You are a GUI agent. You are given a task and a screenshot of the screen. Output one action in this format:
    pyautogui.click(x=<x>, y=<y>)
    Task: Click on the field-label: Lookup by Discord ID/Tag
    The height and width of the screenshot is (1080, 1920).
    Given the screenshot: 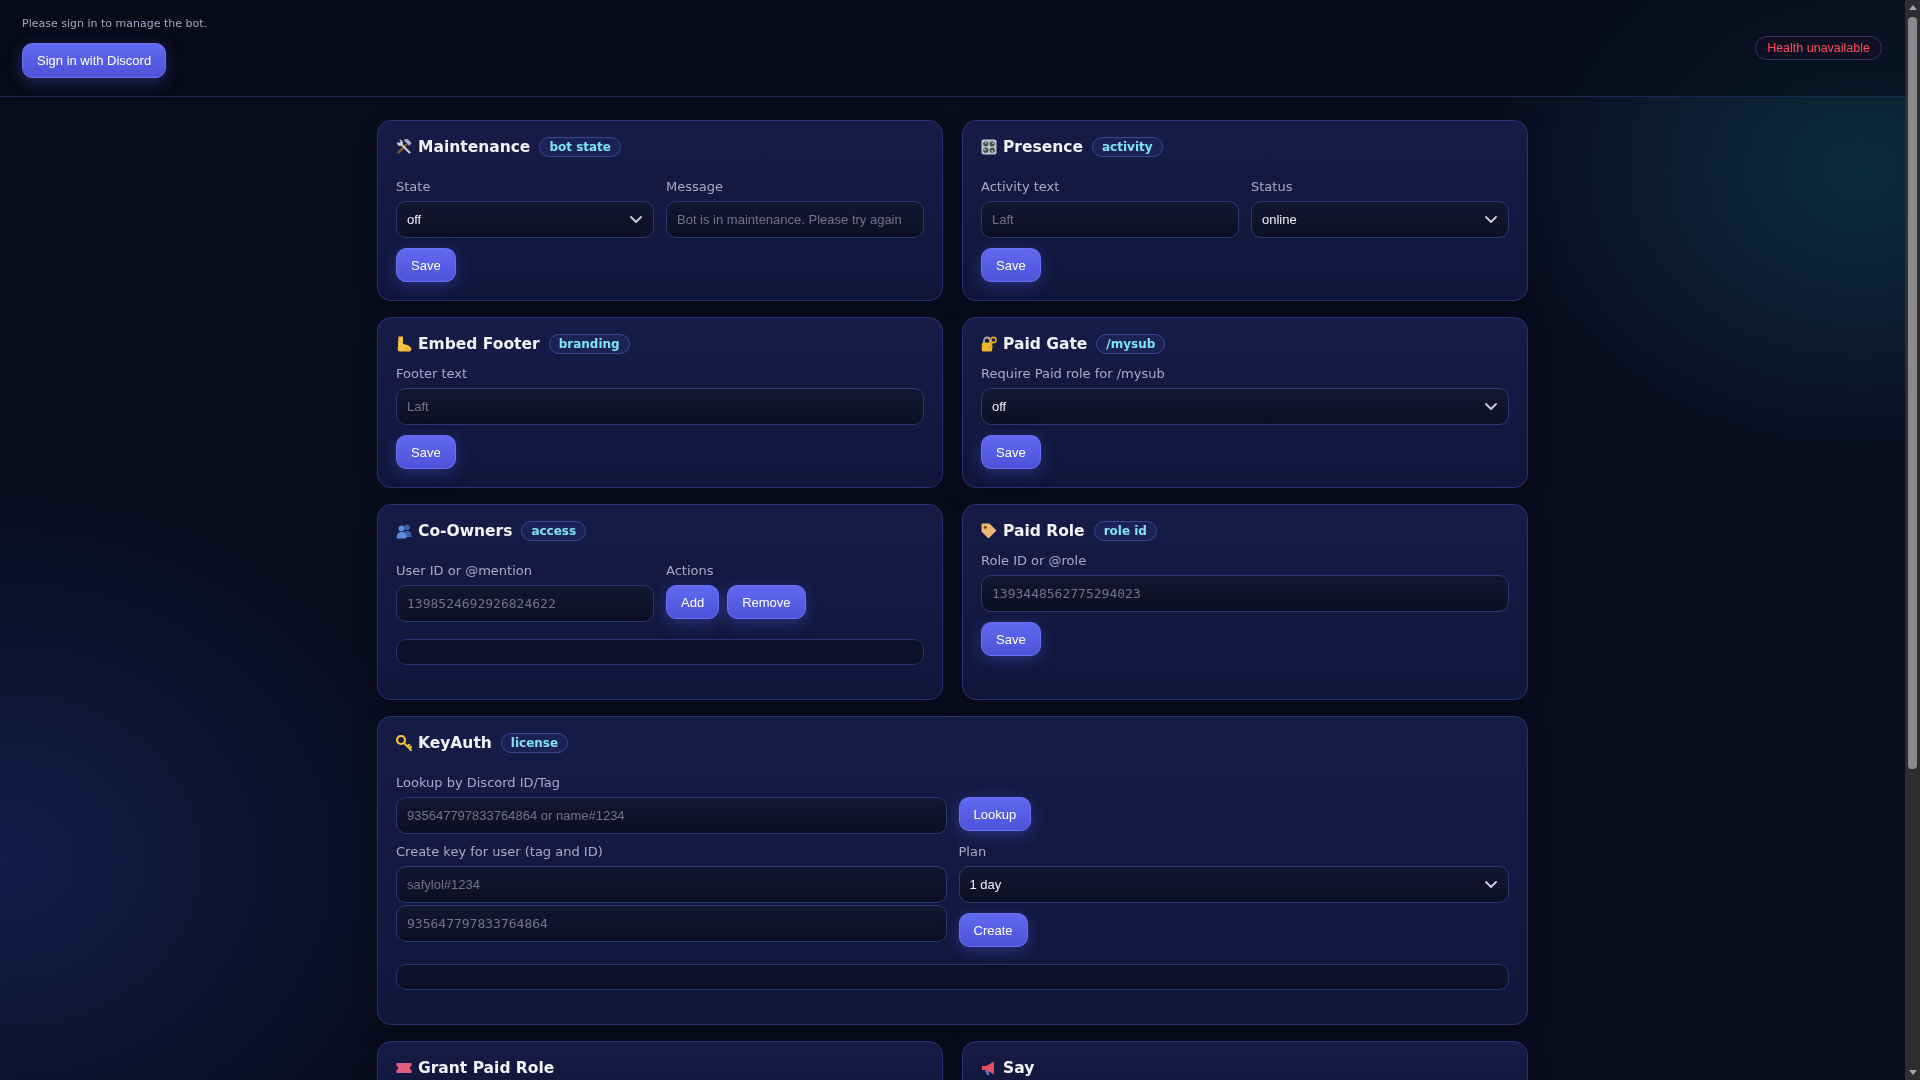 What is the action you would take?
    pyautogui.click(x=478, y=783)
    